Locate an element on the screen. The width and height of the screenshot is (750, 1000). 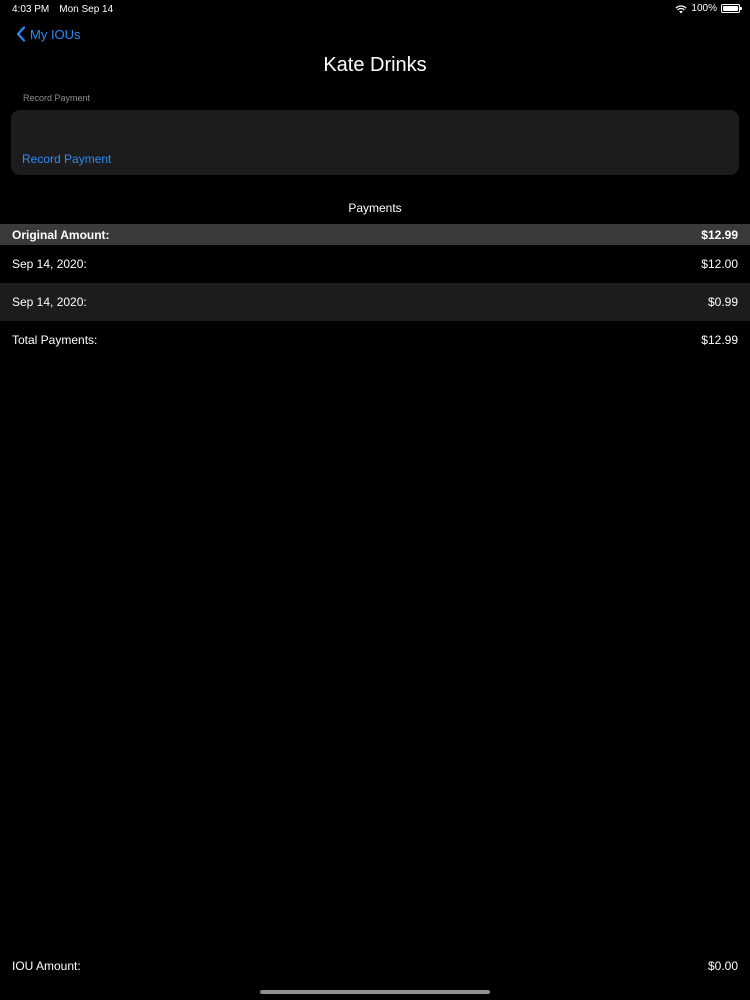
status-time: 4:03 PM is located at coordinates (31, 9).